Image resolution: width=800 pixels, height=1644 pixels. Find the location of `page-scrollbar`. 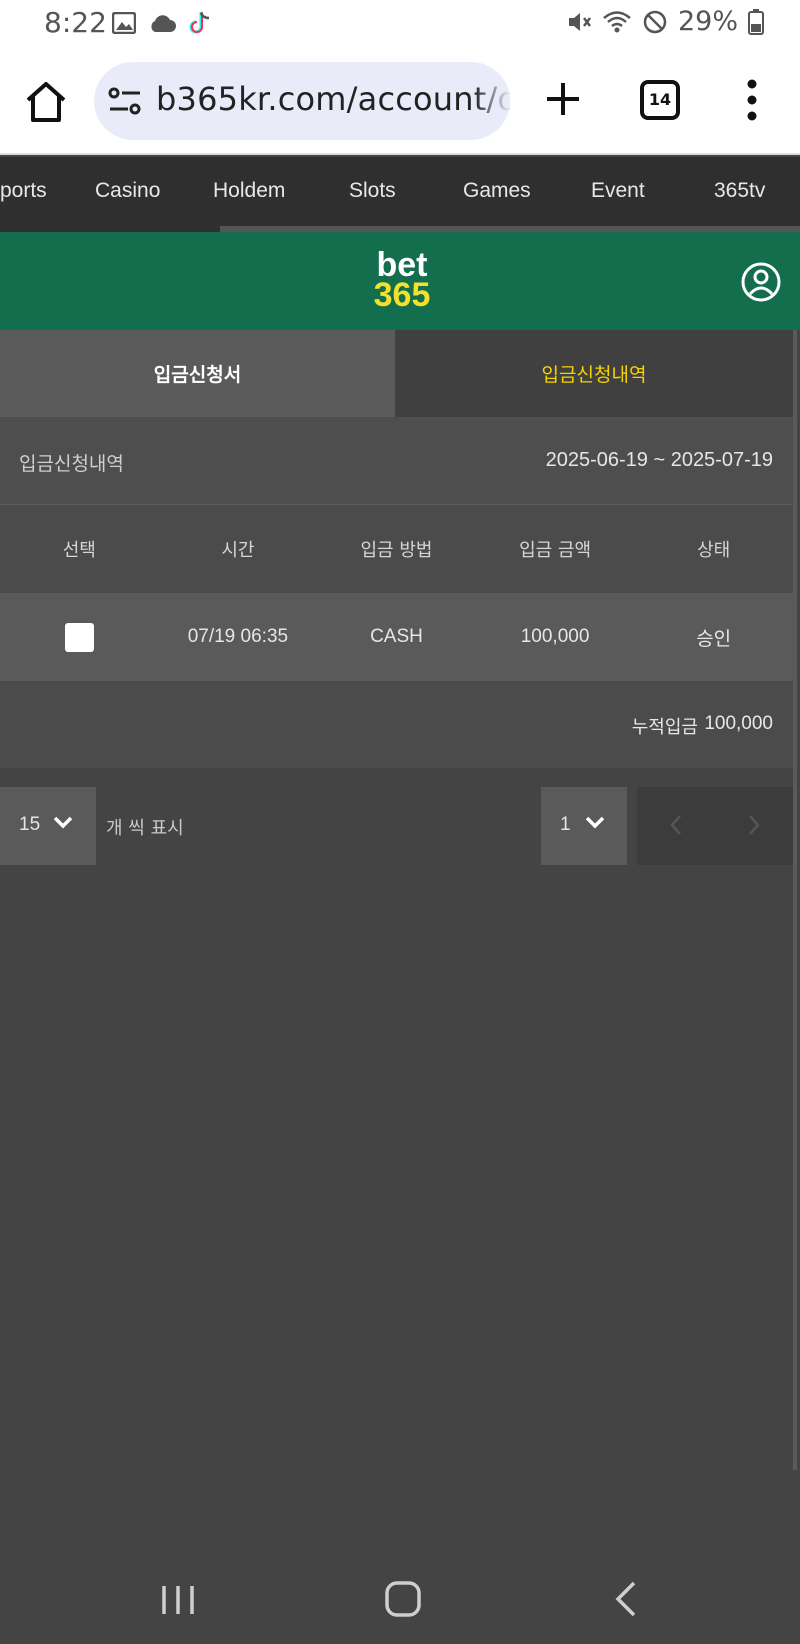

page-scrollbar is located at coordinates (795, 900).